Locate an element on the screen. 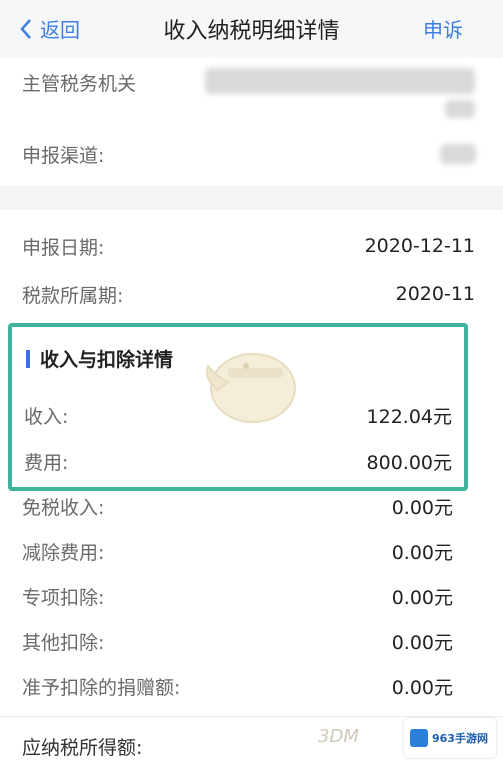 The width and height of the screenshot is (503, 770). section-title: 收入与扣除详情 is located at coordinates (99, 358).